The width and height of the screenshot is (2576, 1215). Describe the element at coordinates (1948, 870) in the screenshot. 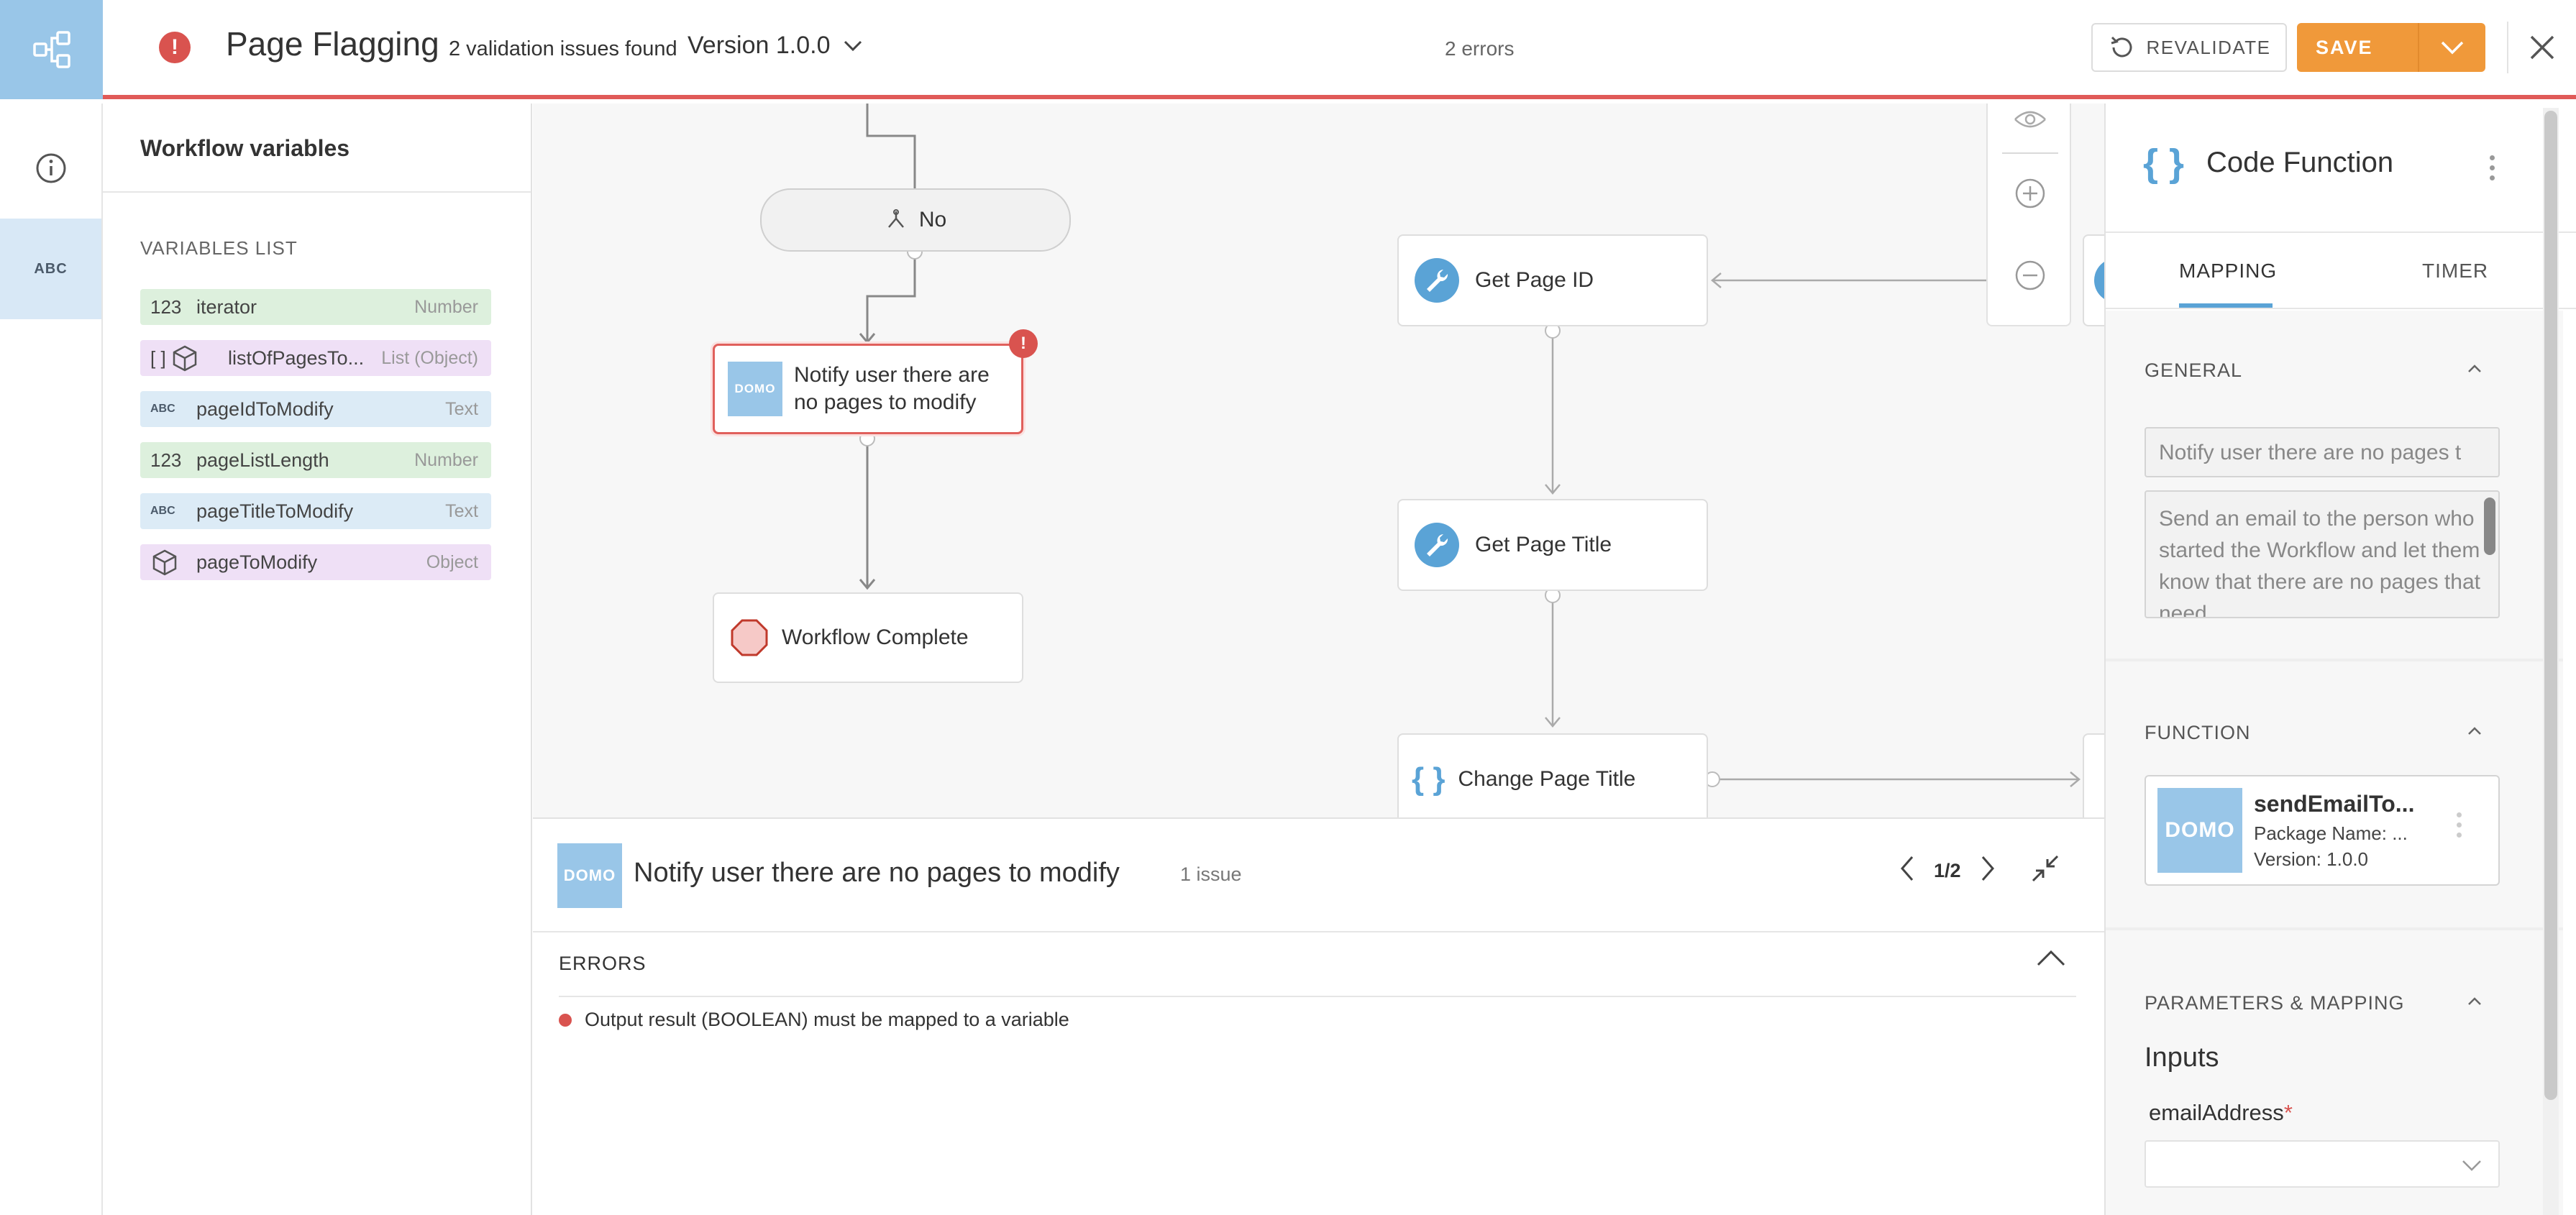

I see `pager-position: 1/2` at that location.